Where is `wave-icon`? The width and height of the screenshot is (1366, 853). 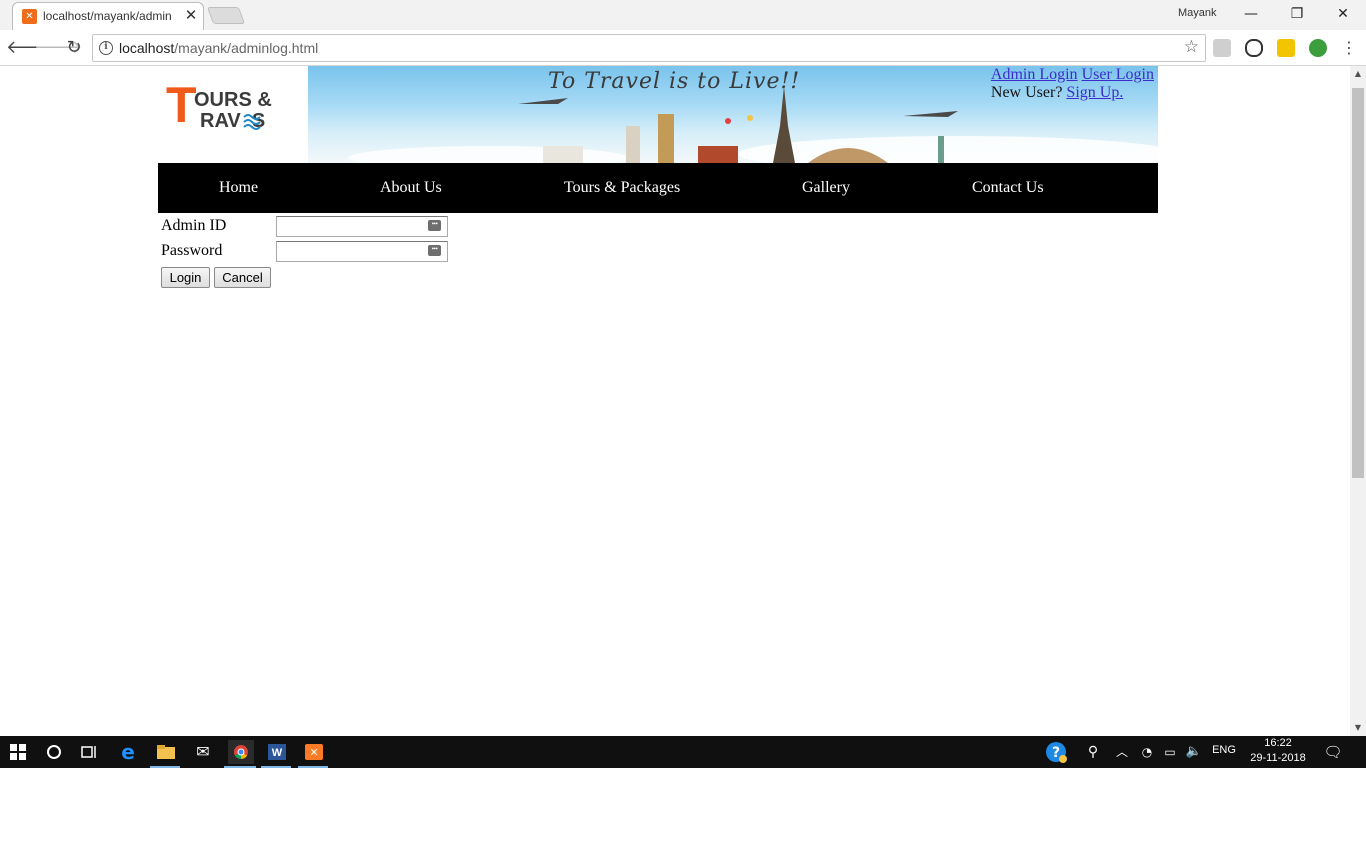 wave-icon is located at coordinates (252, 122).